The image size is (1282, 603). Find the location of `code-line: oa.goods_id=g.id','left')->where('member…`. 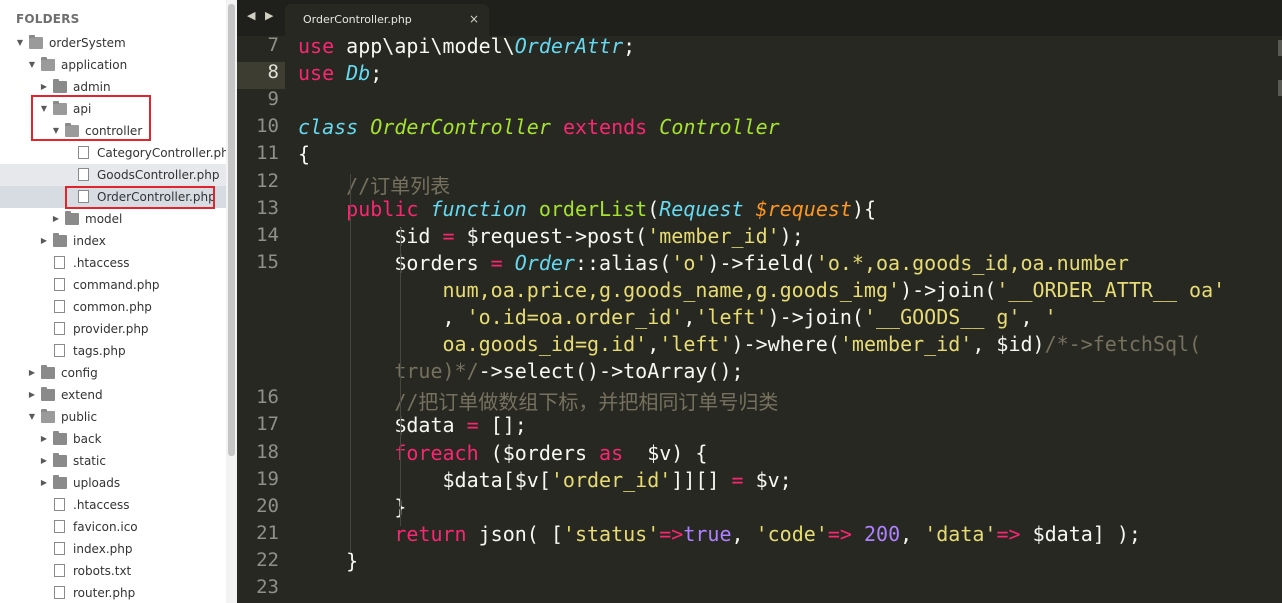

code-line: oa.goods_id=g.id','left')->where('member… is located at coordinates (749, 344).